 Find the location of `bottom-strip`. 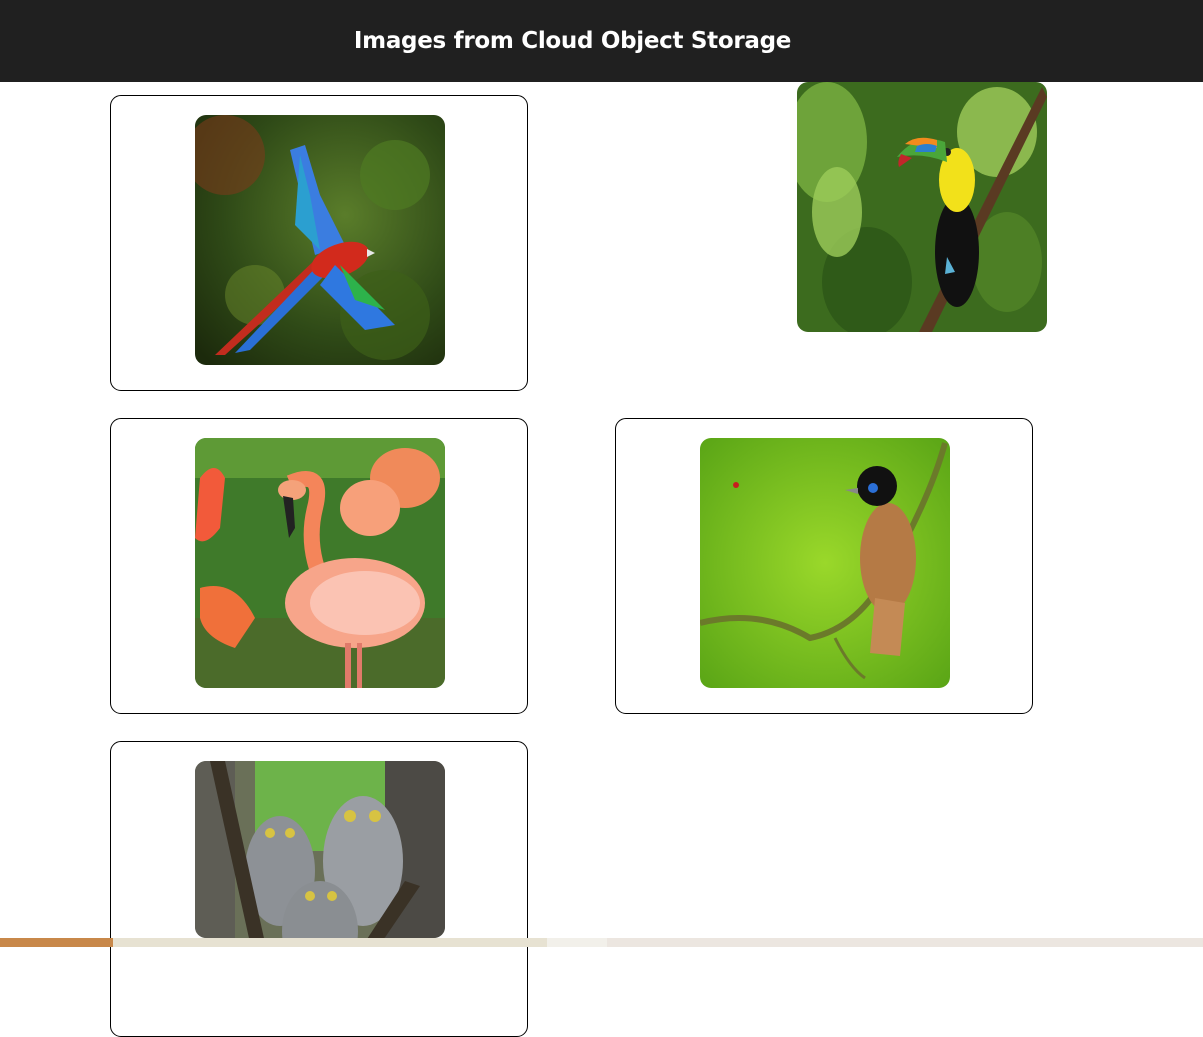

bottom-strip is located at coordinates (601, 942).